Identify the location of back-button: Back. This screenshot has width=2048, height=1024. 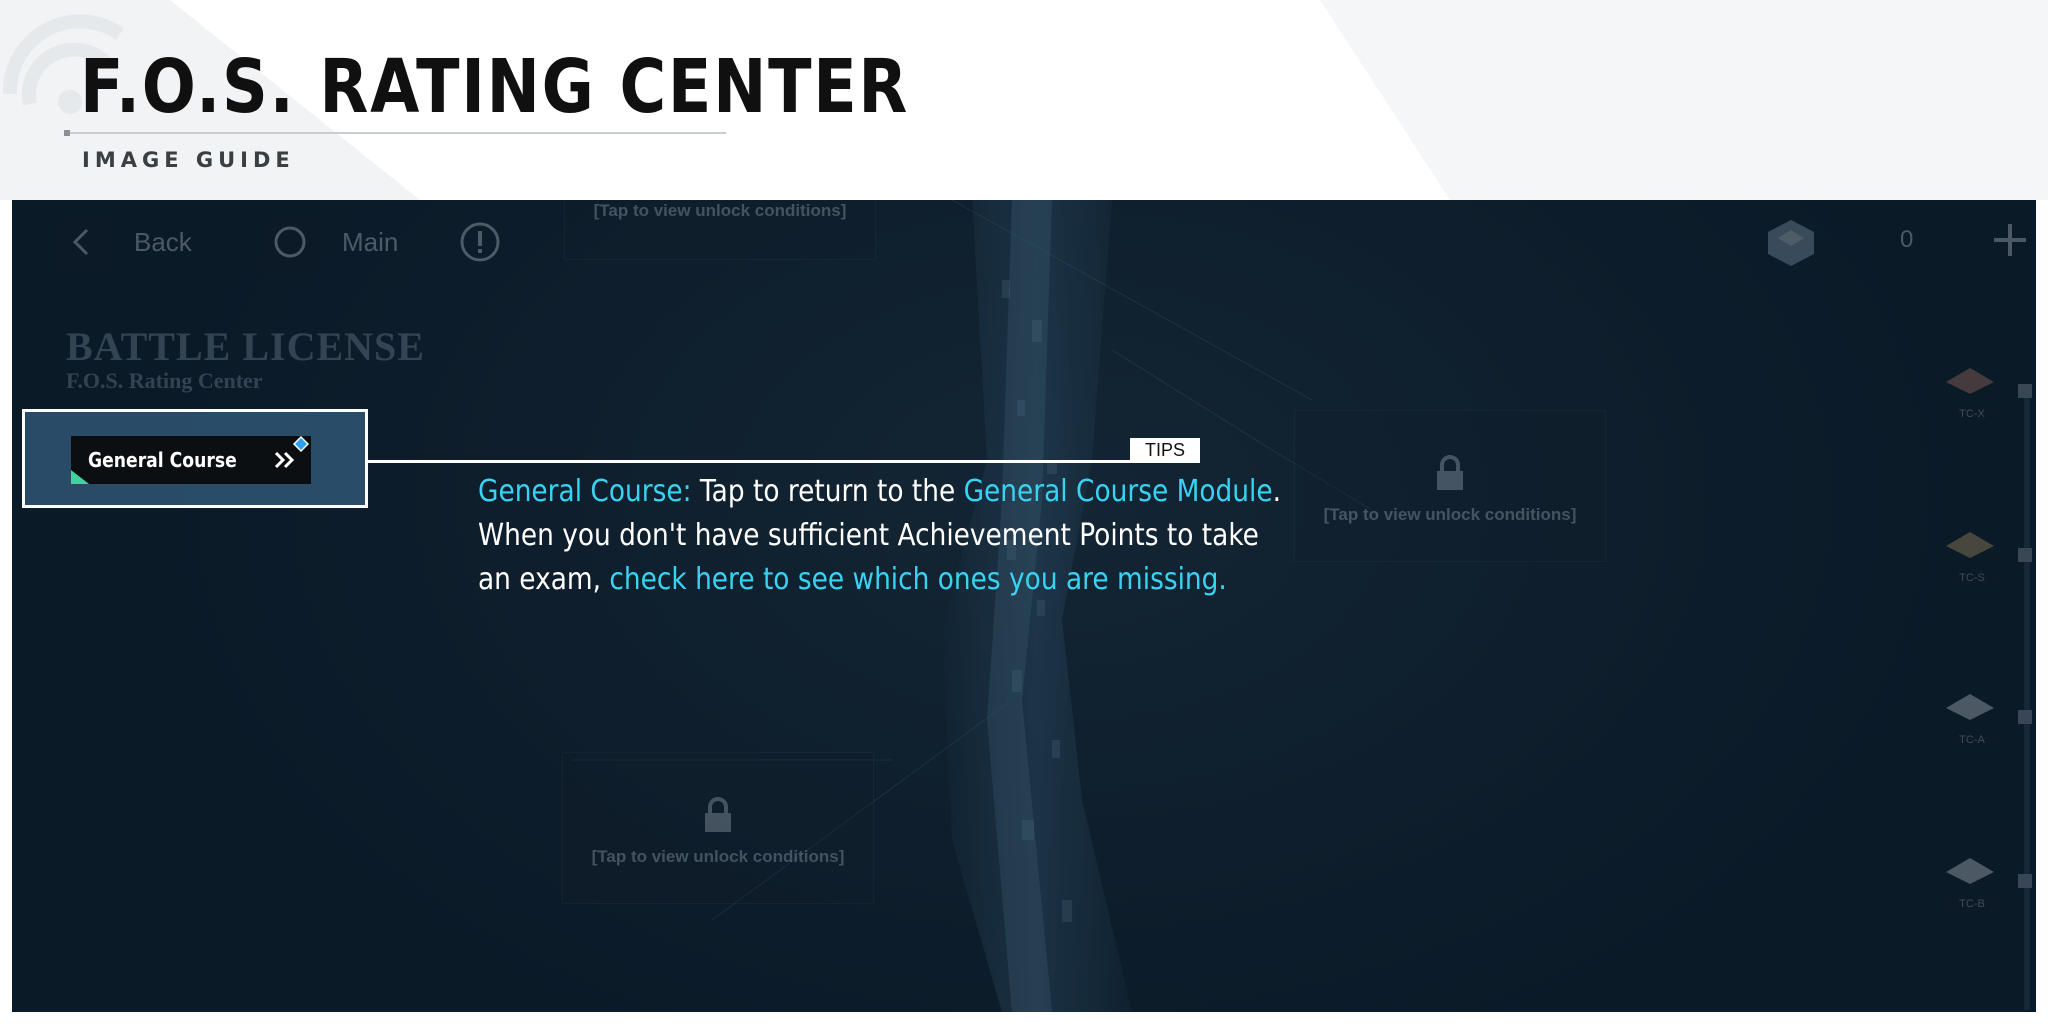
(122, 242).